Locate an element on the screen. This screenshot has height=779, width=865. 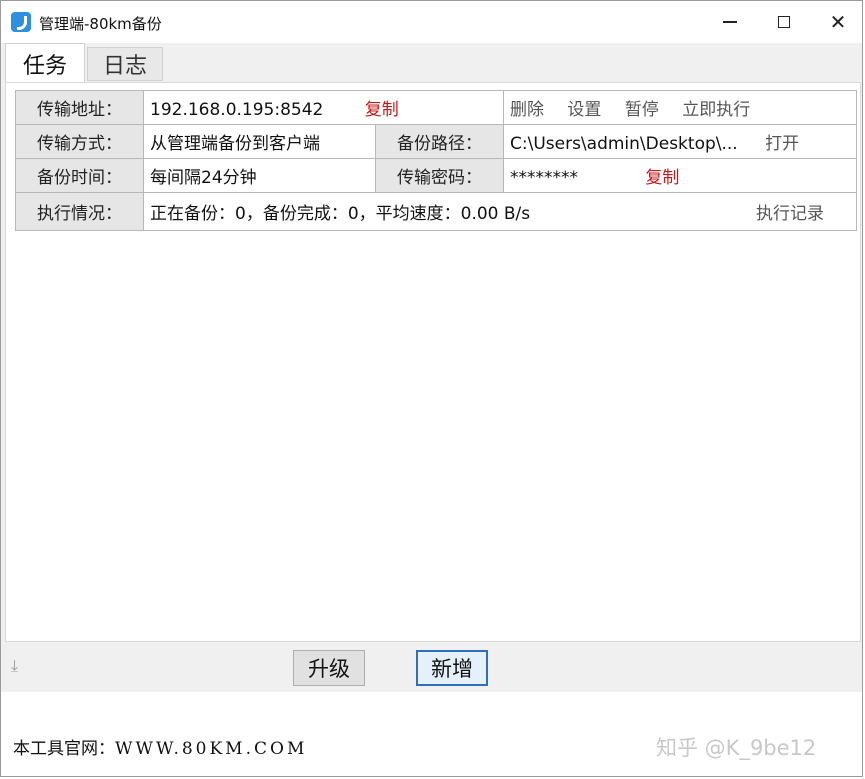
delete-link: 删除 is located at coordinates (527, 110).